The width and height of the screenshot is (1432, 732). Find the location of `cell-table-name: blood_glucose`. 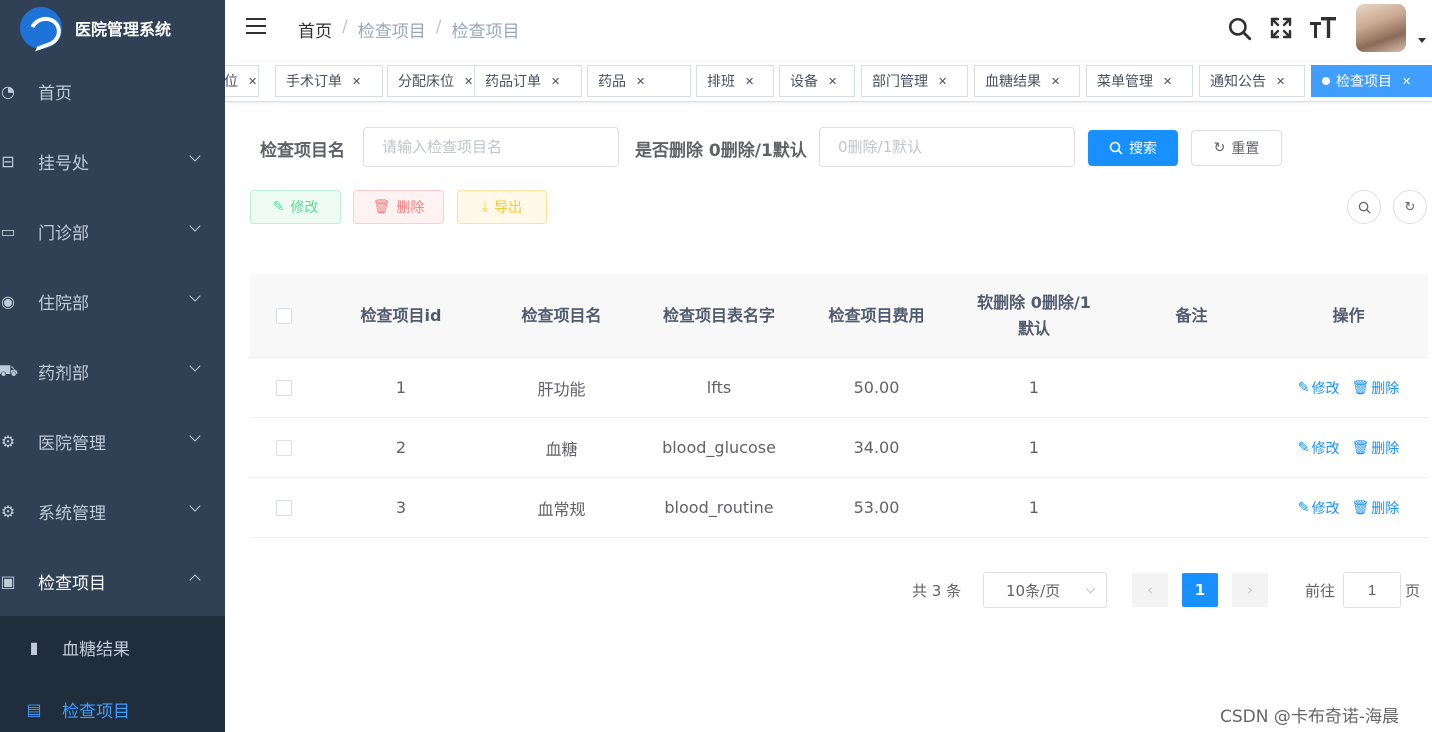

cell-table-name: blood_glucose is located at coordinates (719, 447).